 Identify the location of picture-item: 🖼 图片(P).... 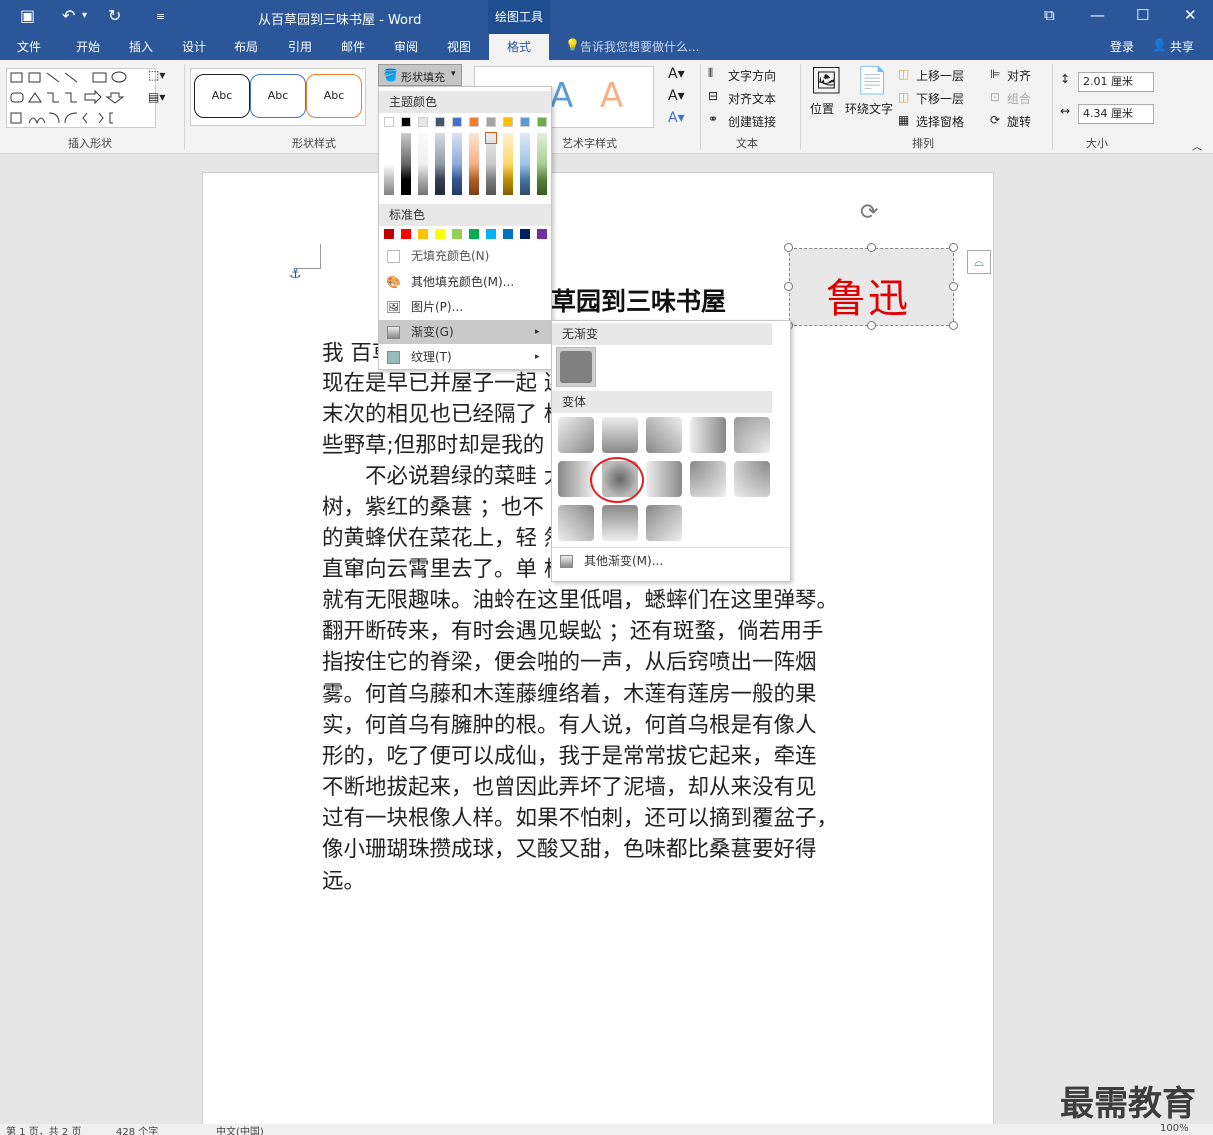
(465, 307).